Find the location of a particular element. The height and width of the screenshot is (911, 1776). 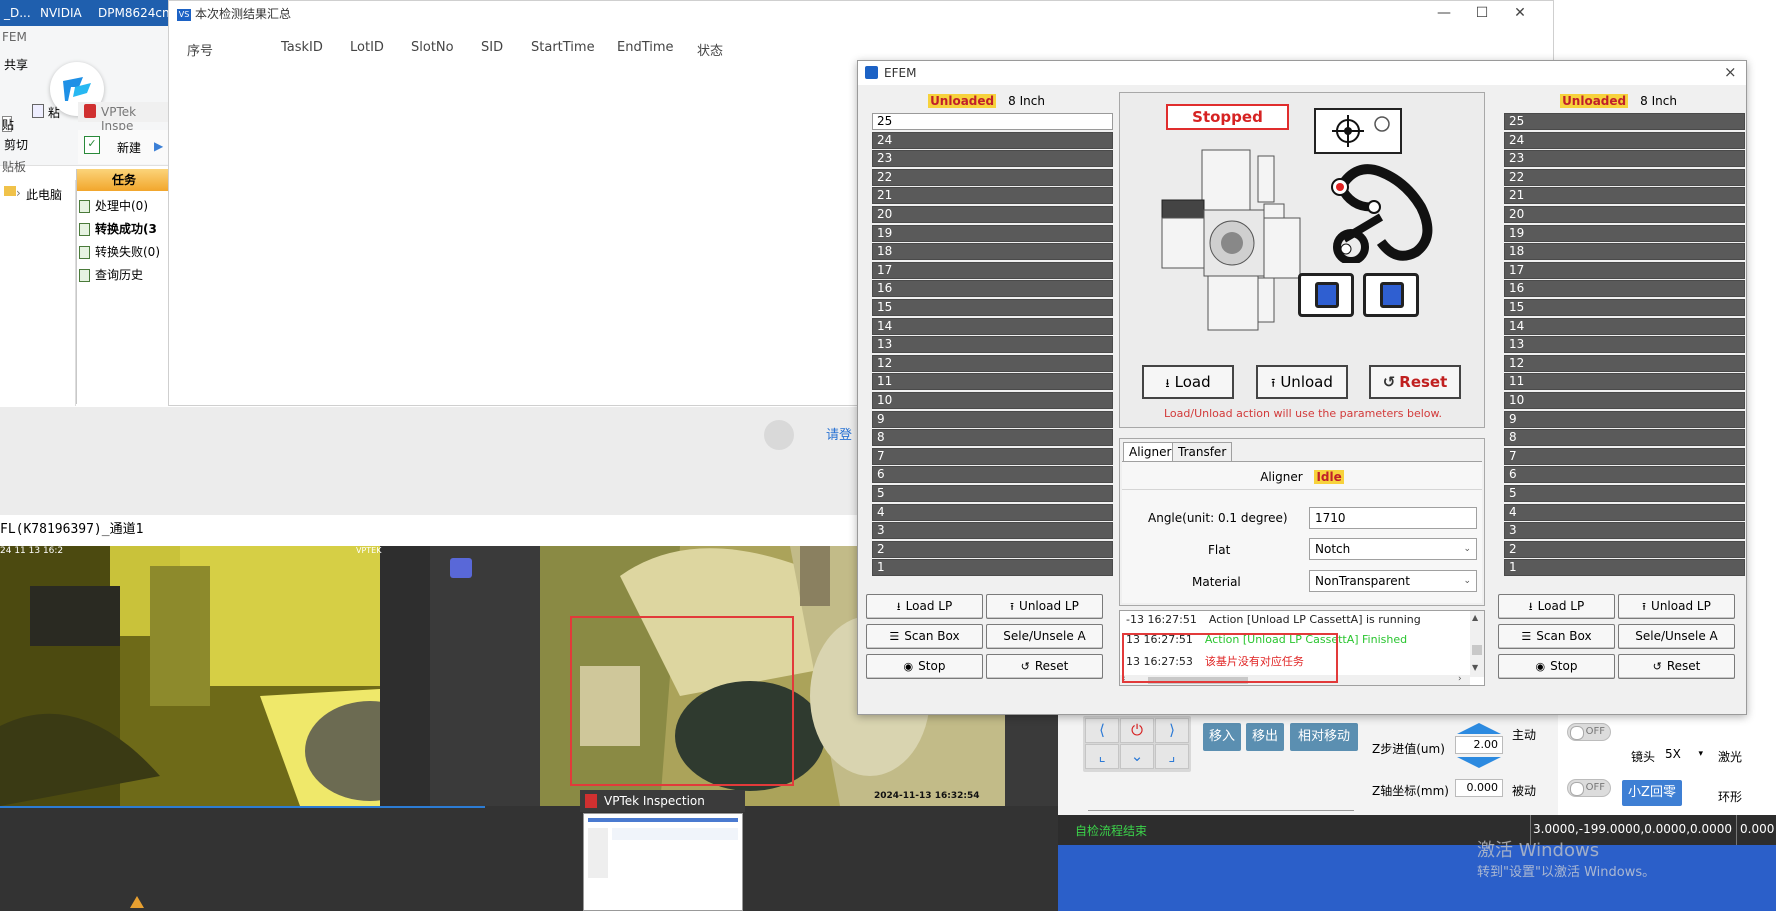

column-header-lotid: LotID is located at coordinates (367, 47).